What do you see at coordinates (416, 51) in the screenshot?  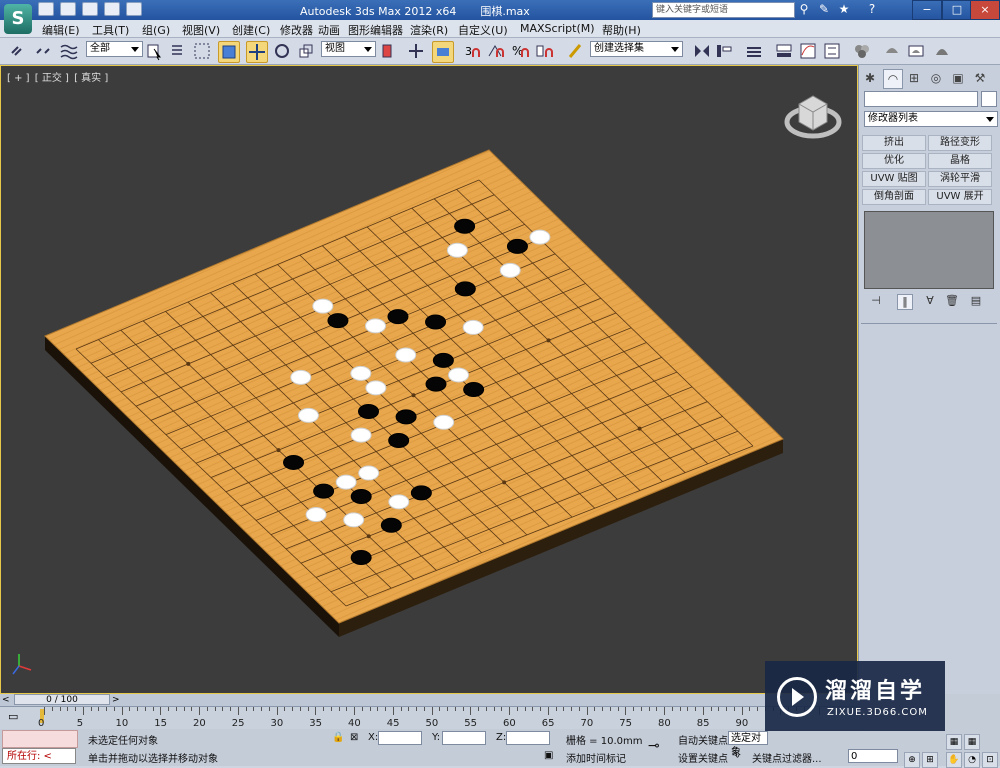 I see `select-manipulate-icon` at bounding box center [416, 51].